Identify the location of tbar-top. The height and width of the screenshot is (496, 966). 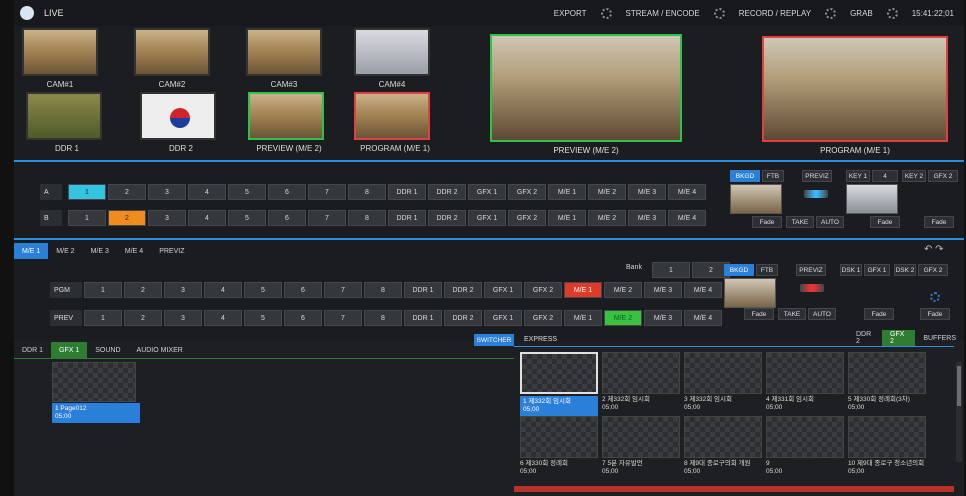
(816, 194).